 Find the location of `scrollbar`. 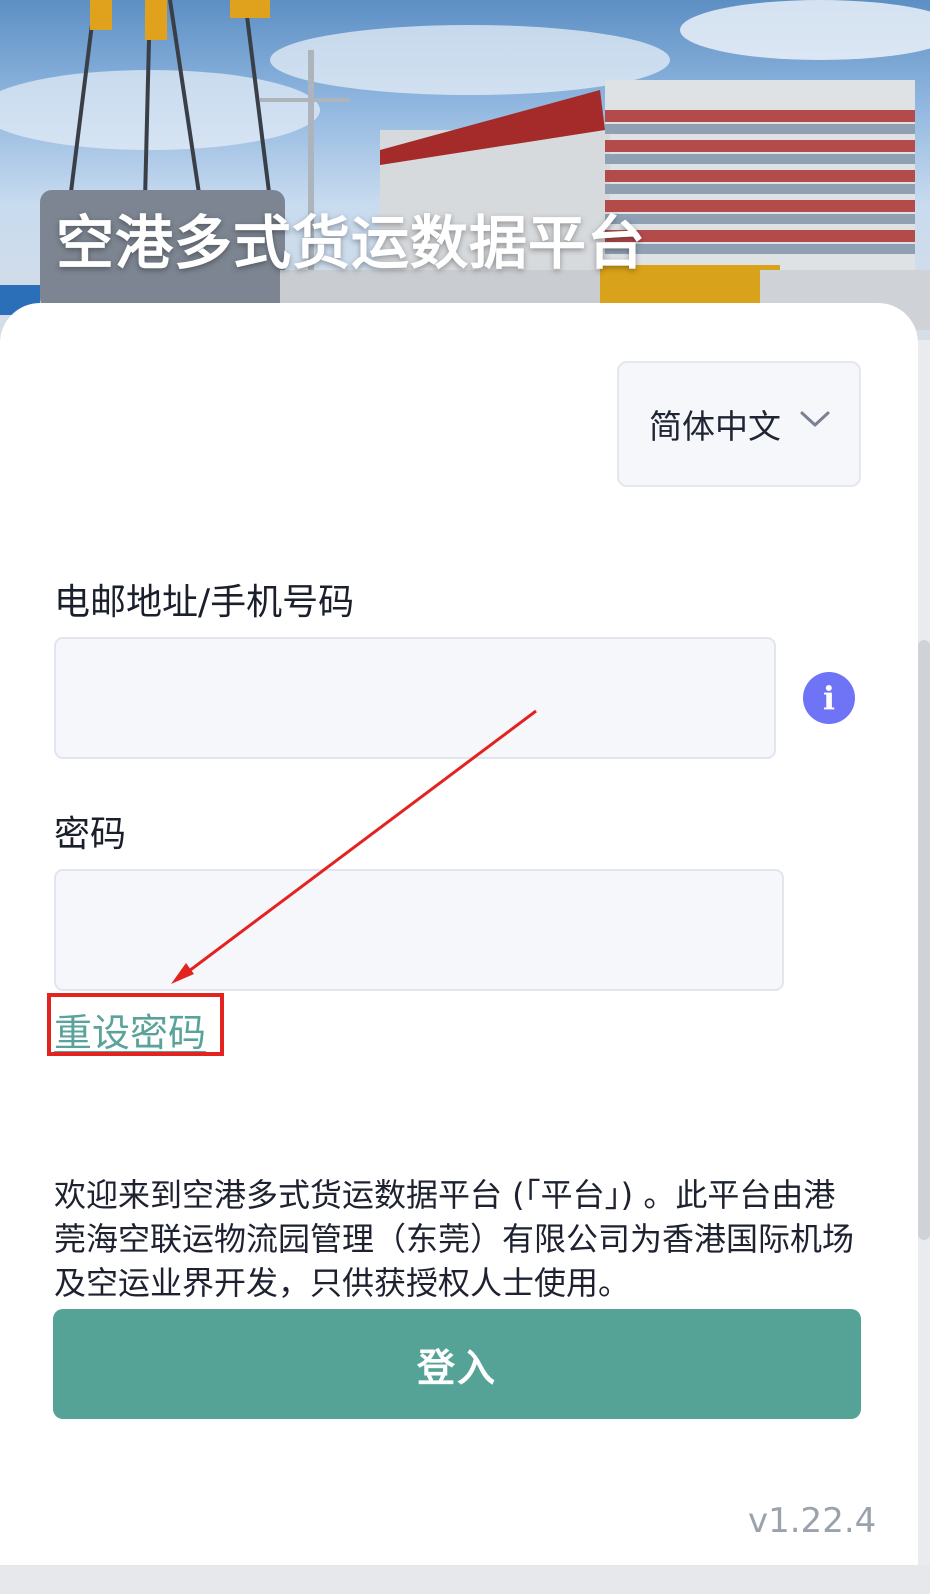

scrollbar is located at coordinates (924, 940).